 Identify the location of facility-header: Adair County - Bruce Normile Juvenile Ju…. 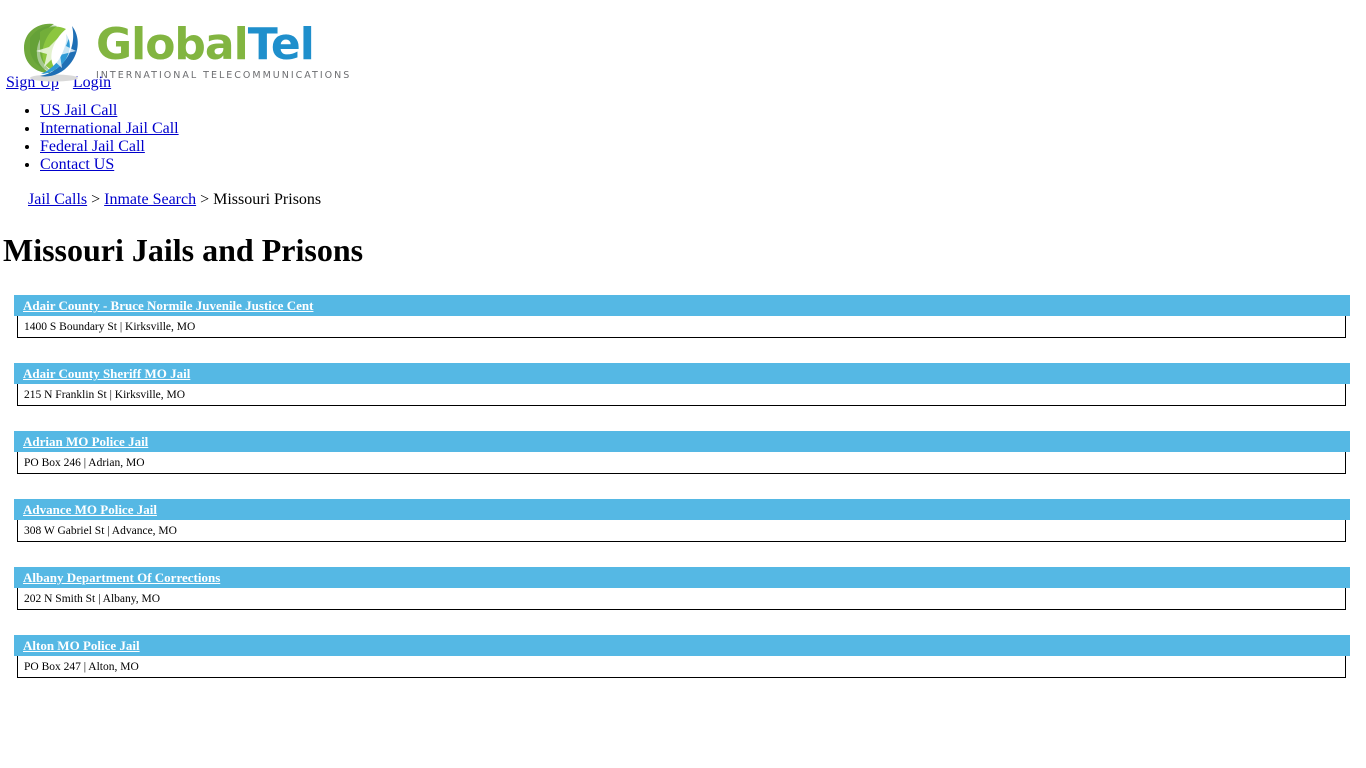
(682, 305).